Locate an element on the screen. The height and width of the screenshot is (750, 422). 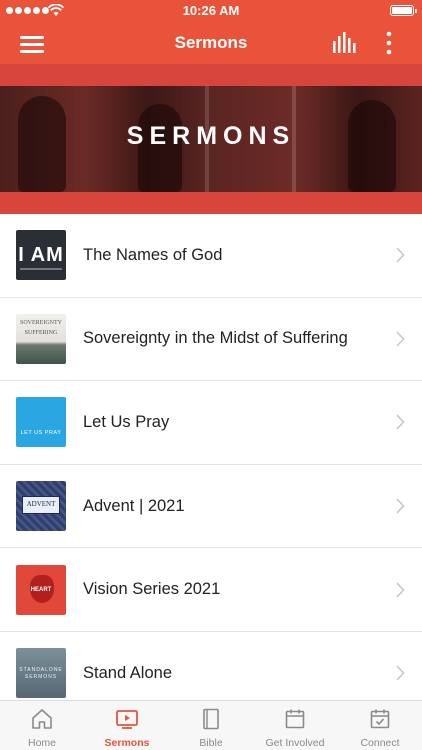
sermon-thumbnail: STANDALONE SERMONS is located at coordinates (41, 673).